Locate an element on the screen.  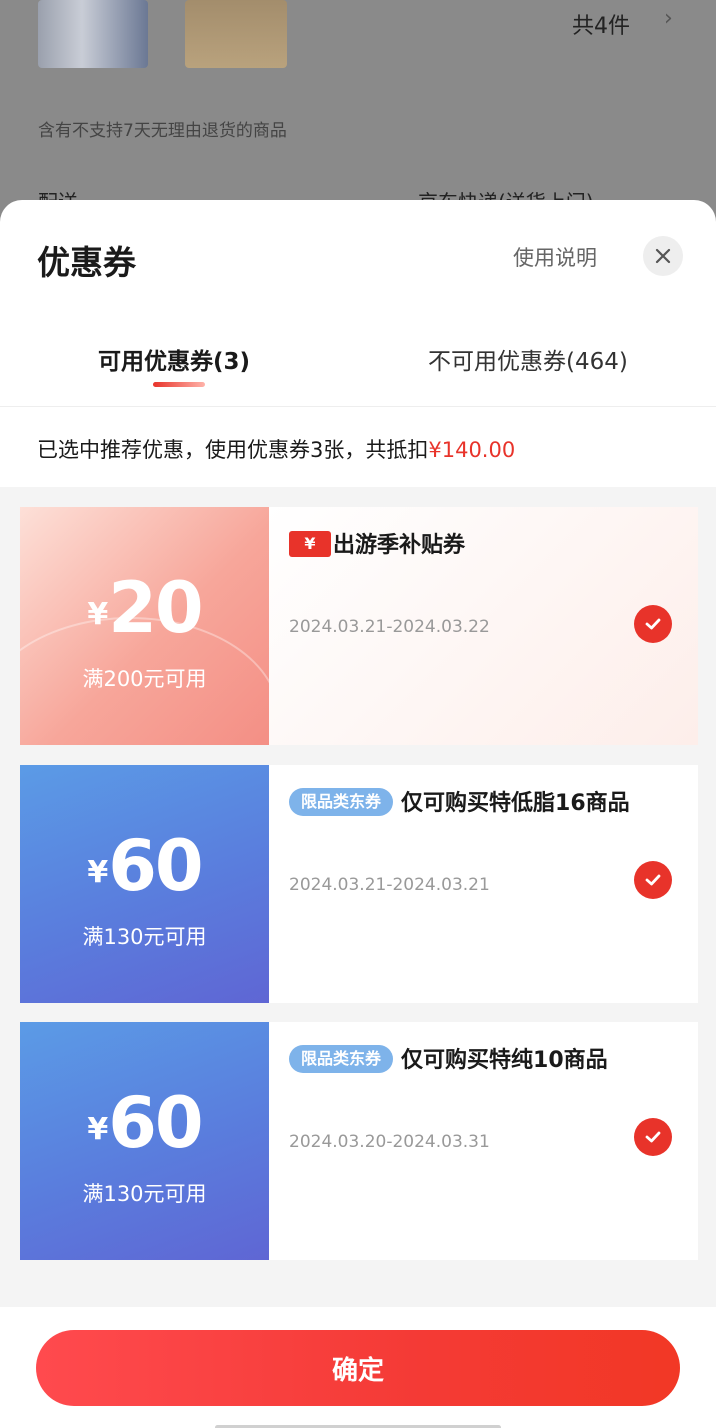
coupon-value: ¥20 is located at coordinates (144, 608).